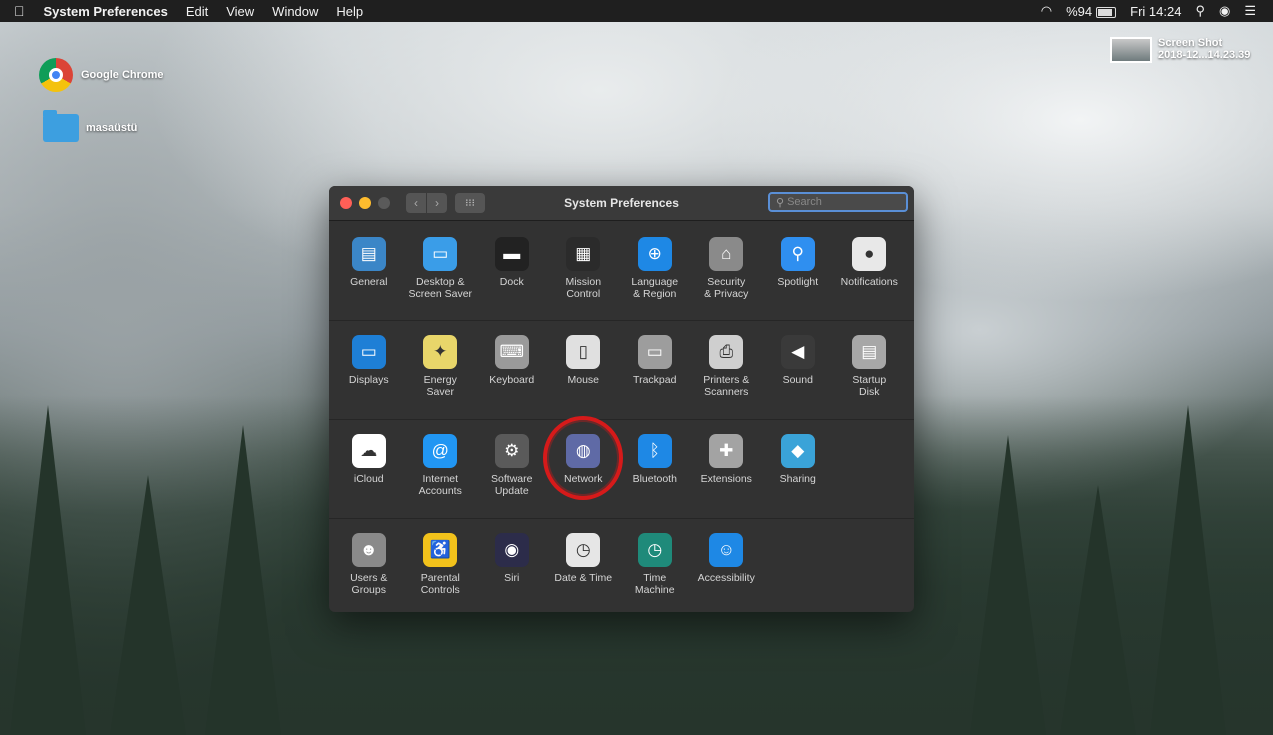  What do you see at coordinates (726, 254) in the screenshot?
I see `house-lock-icon: ⌂` at bounding box center [726, 254].